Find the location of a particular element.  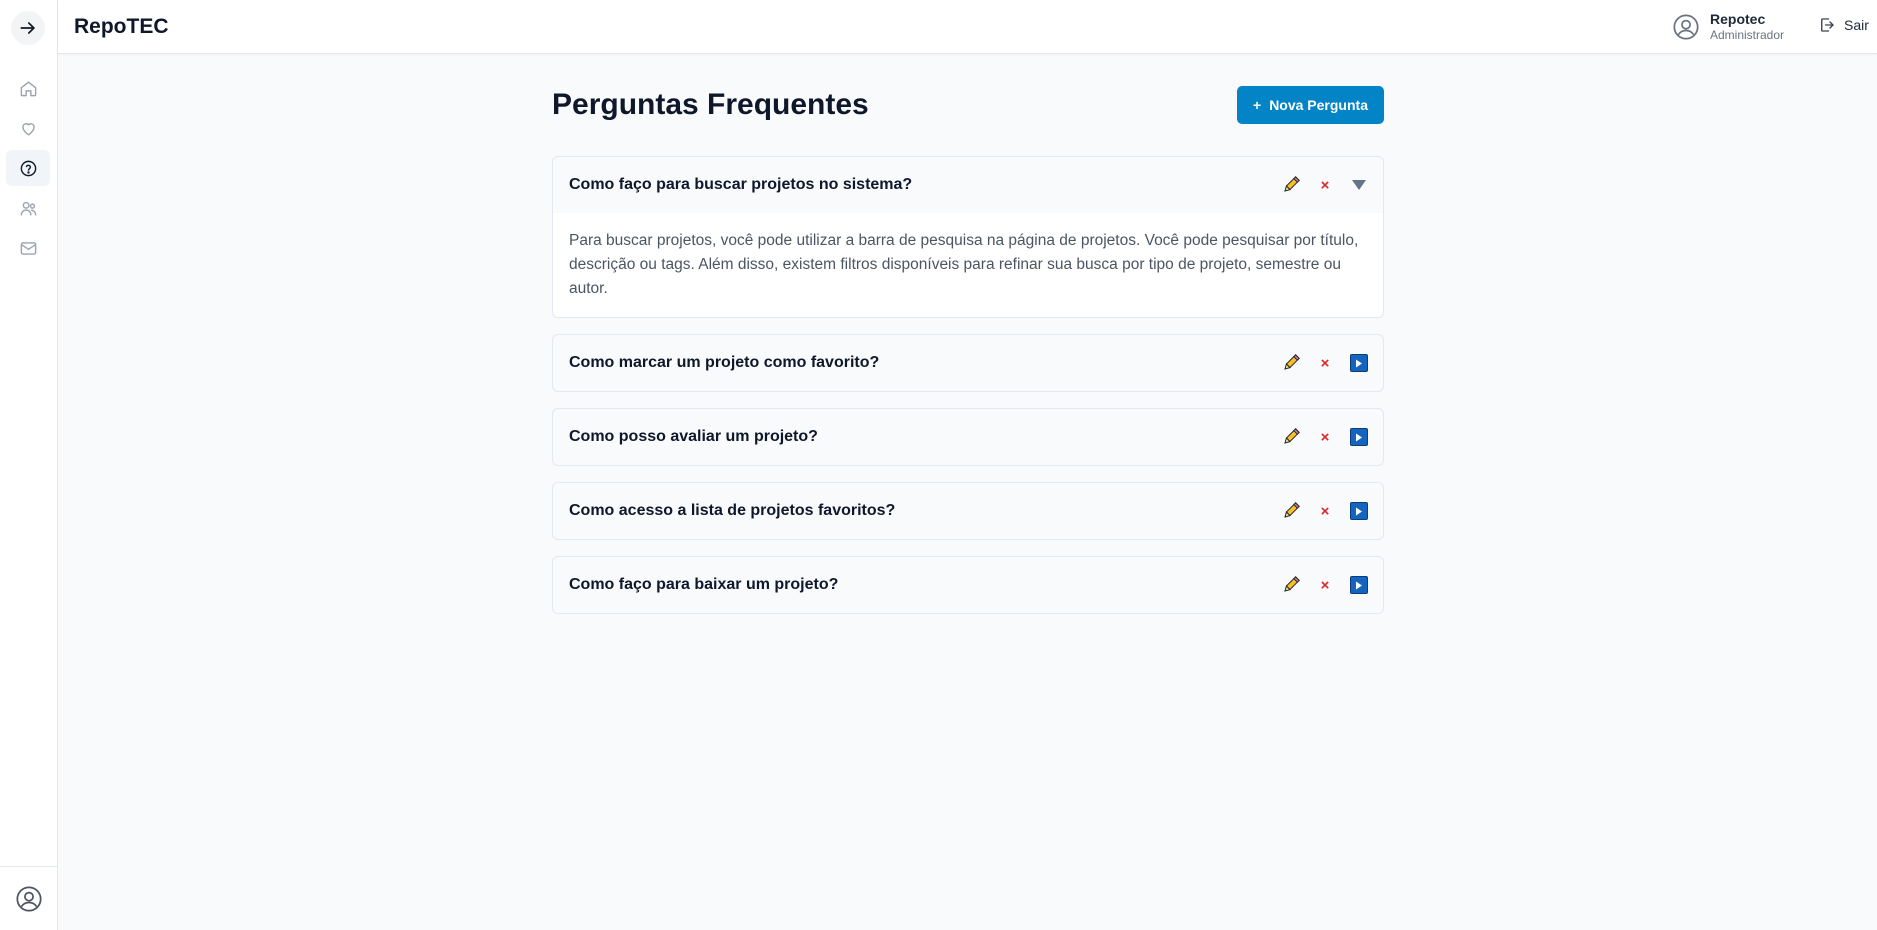

page-title: Perguntas Frequentes is located at coordinates (710, 104).